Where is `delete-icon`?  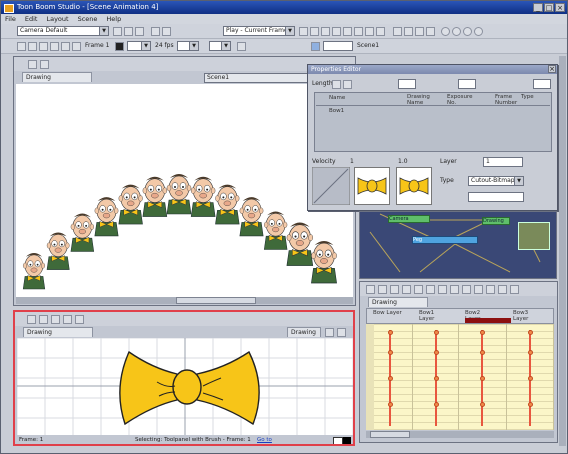 delete-icon is located at coordinates (382, 289).